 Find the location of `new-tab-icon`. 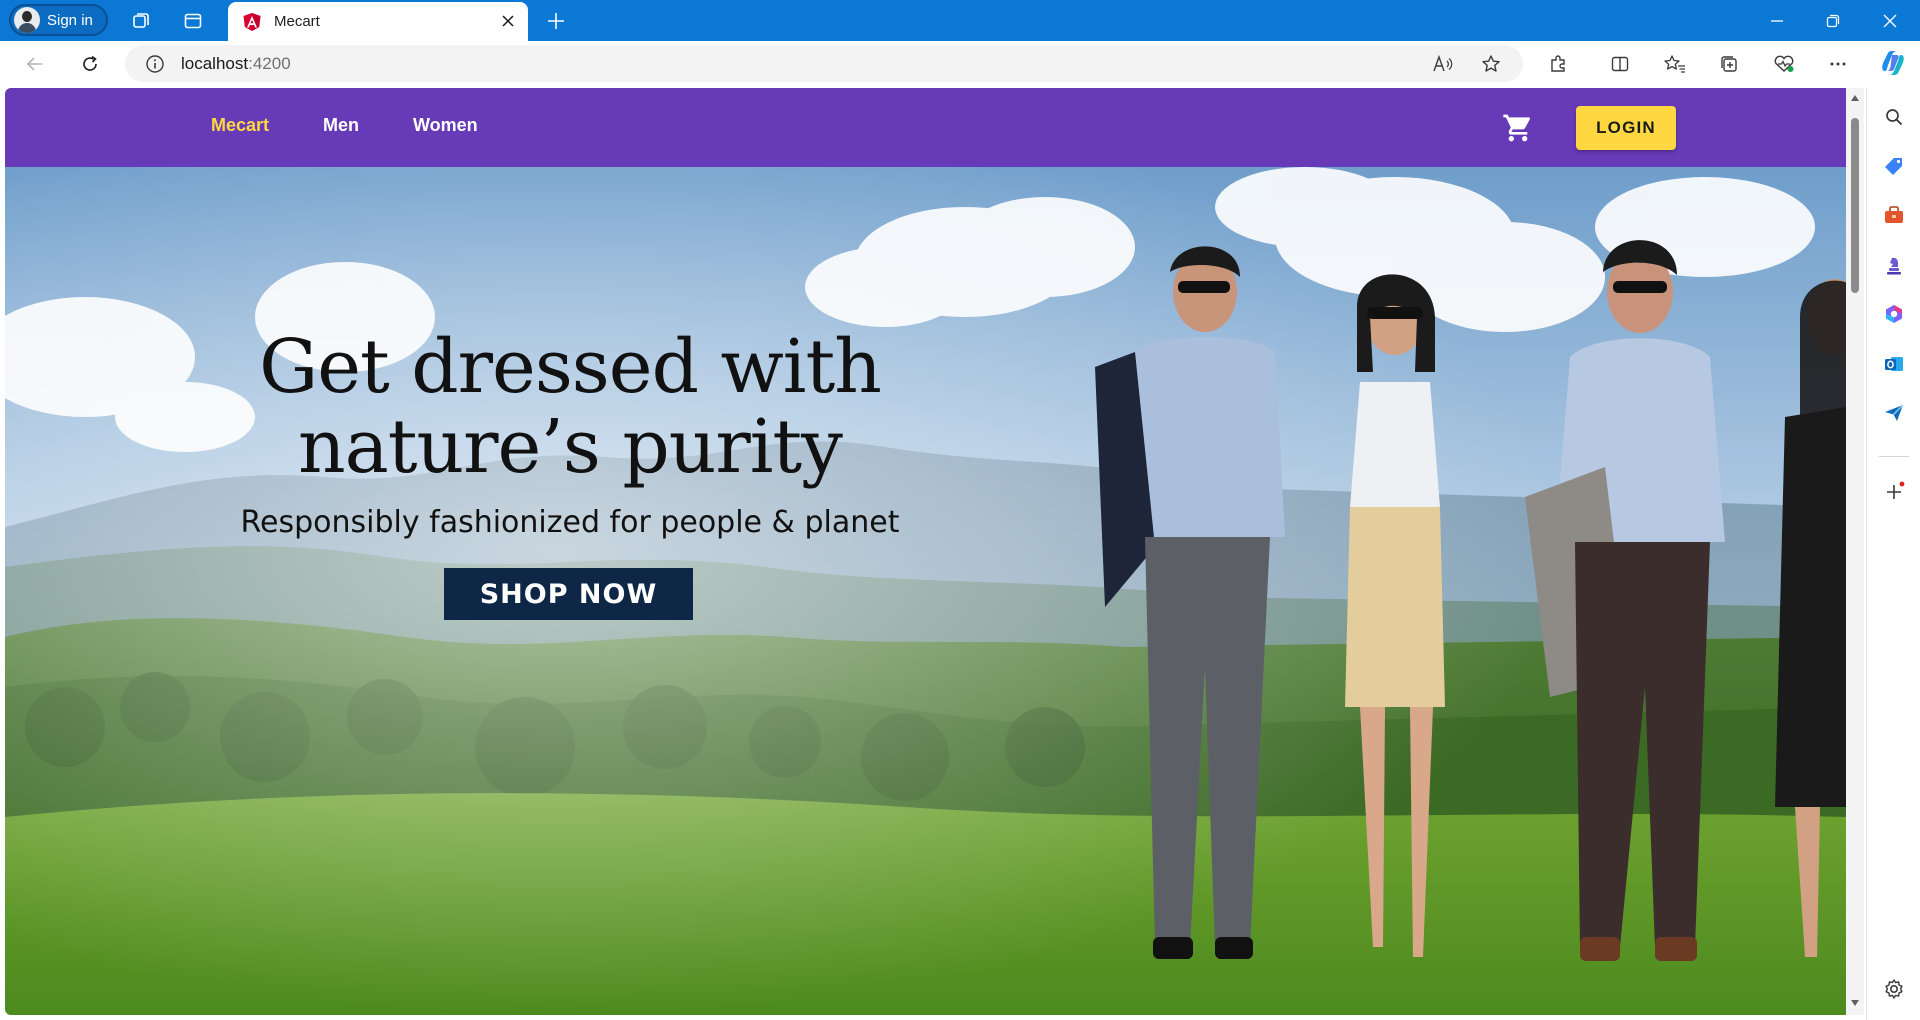

new-tab-icon is located at coordinates (556, 21).